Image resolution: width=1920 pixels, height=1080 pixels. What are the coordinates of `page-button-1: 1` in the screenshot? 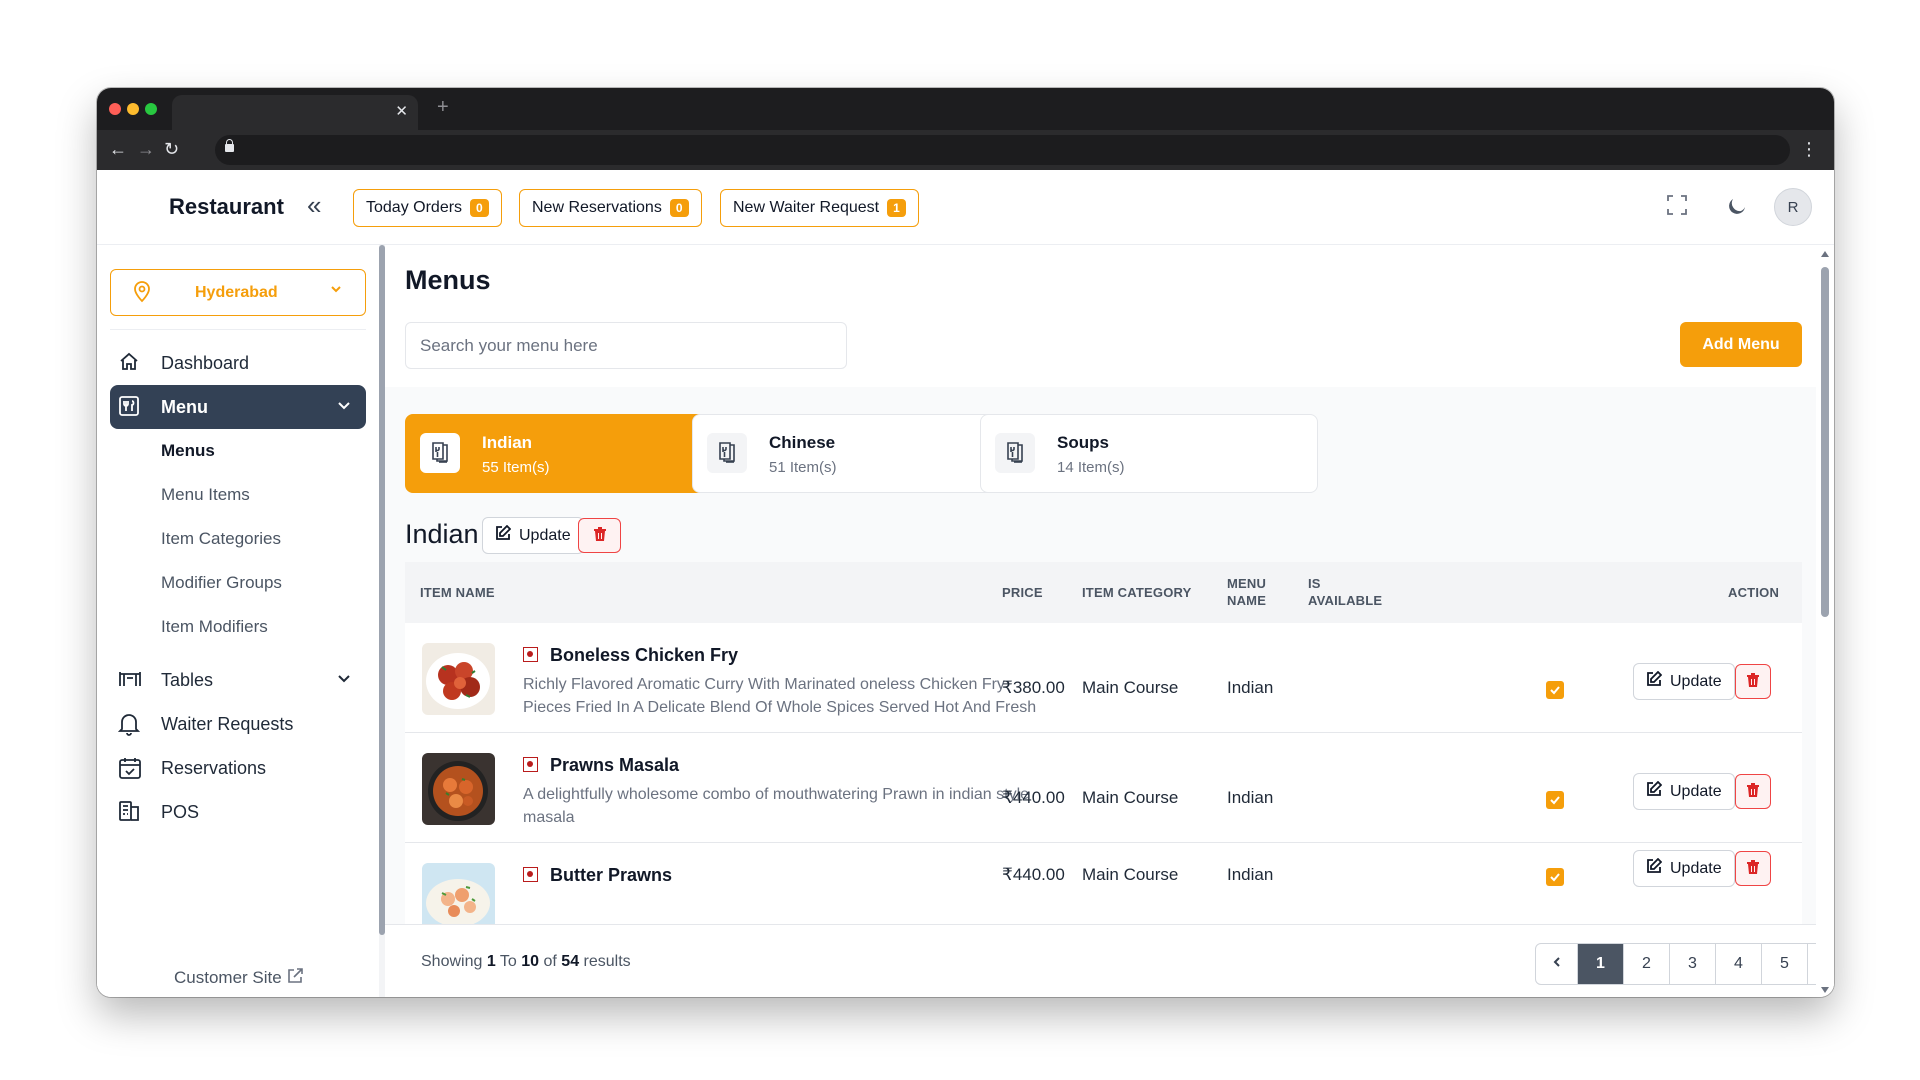 It's located at (1601, 964).